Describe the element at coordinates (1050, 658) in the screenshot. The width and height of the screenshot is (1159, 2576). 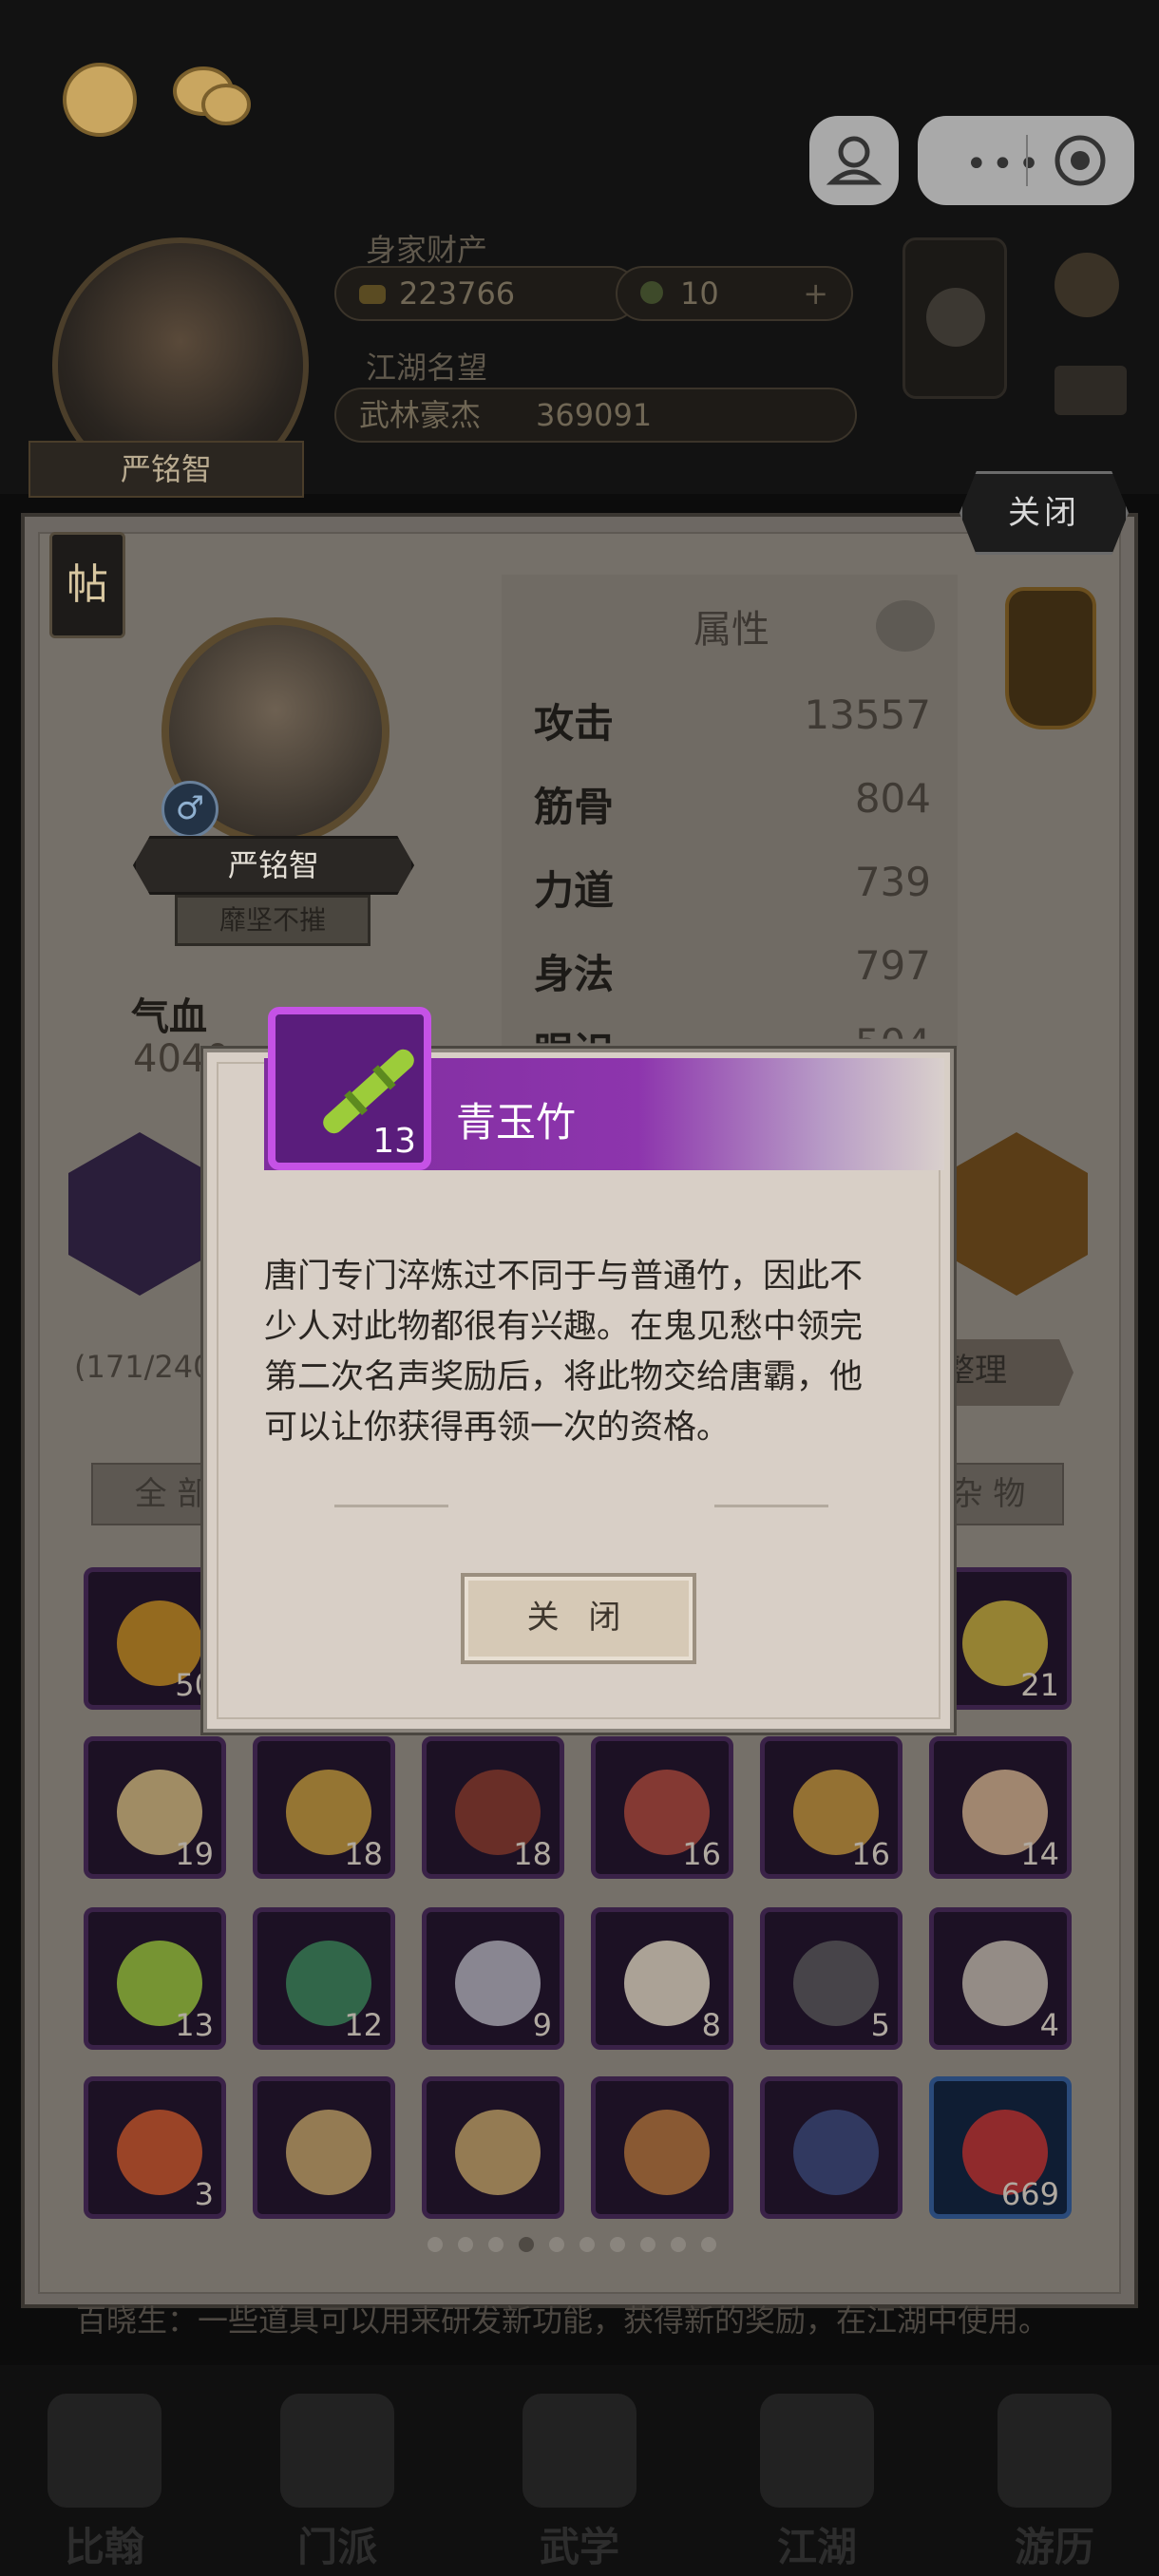
I see `lantern-icon` at that location.